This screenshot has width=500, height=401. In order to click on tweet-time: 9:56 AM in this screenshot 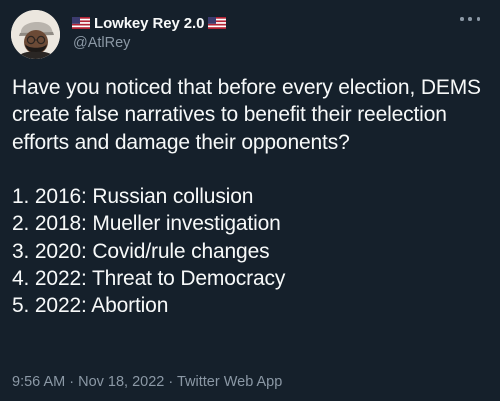, I will do `click(38, 382)`.